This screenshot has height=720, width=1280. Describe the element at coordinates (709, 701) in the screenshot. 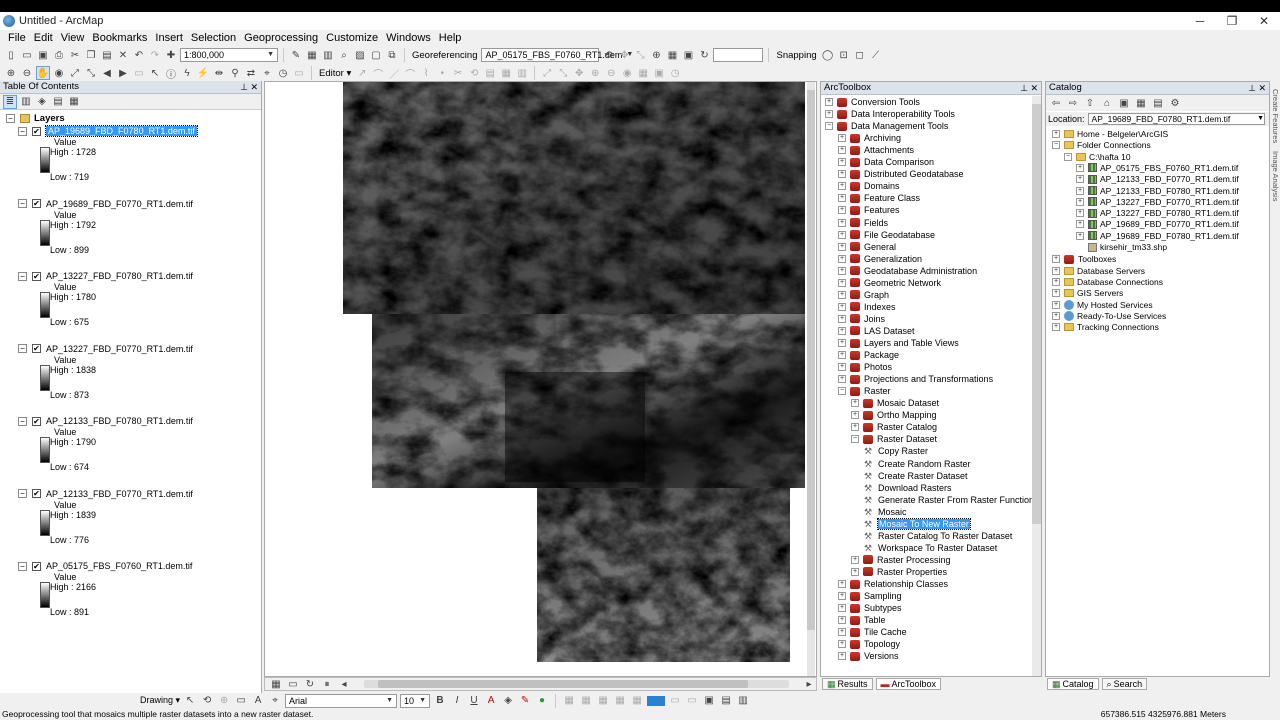

I see `view-tool-icon: ▣` at that location.